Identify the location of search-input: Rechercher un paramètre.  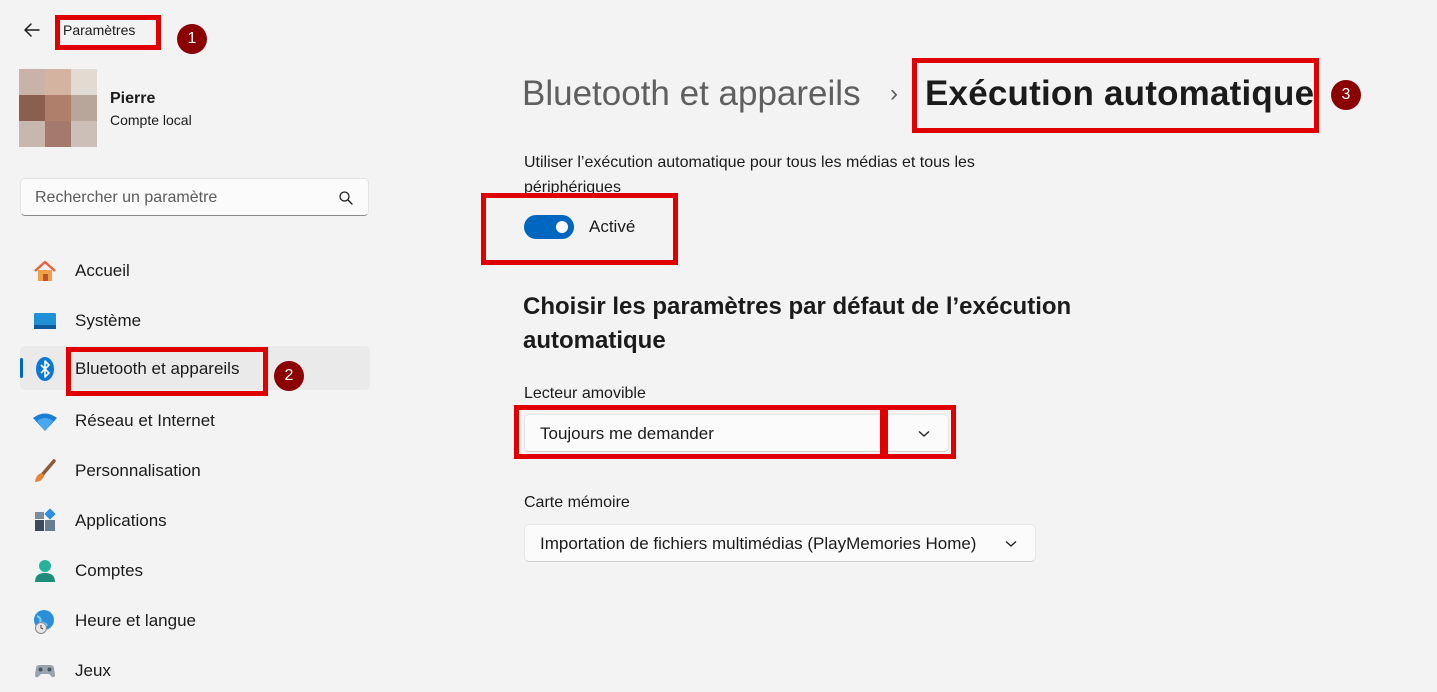
(194, 197).